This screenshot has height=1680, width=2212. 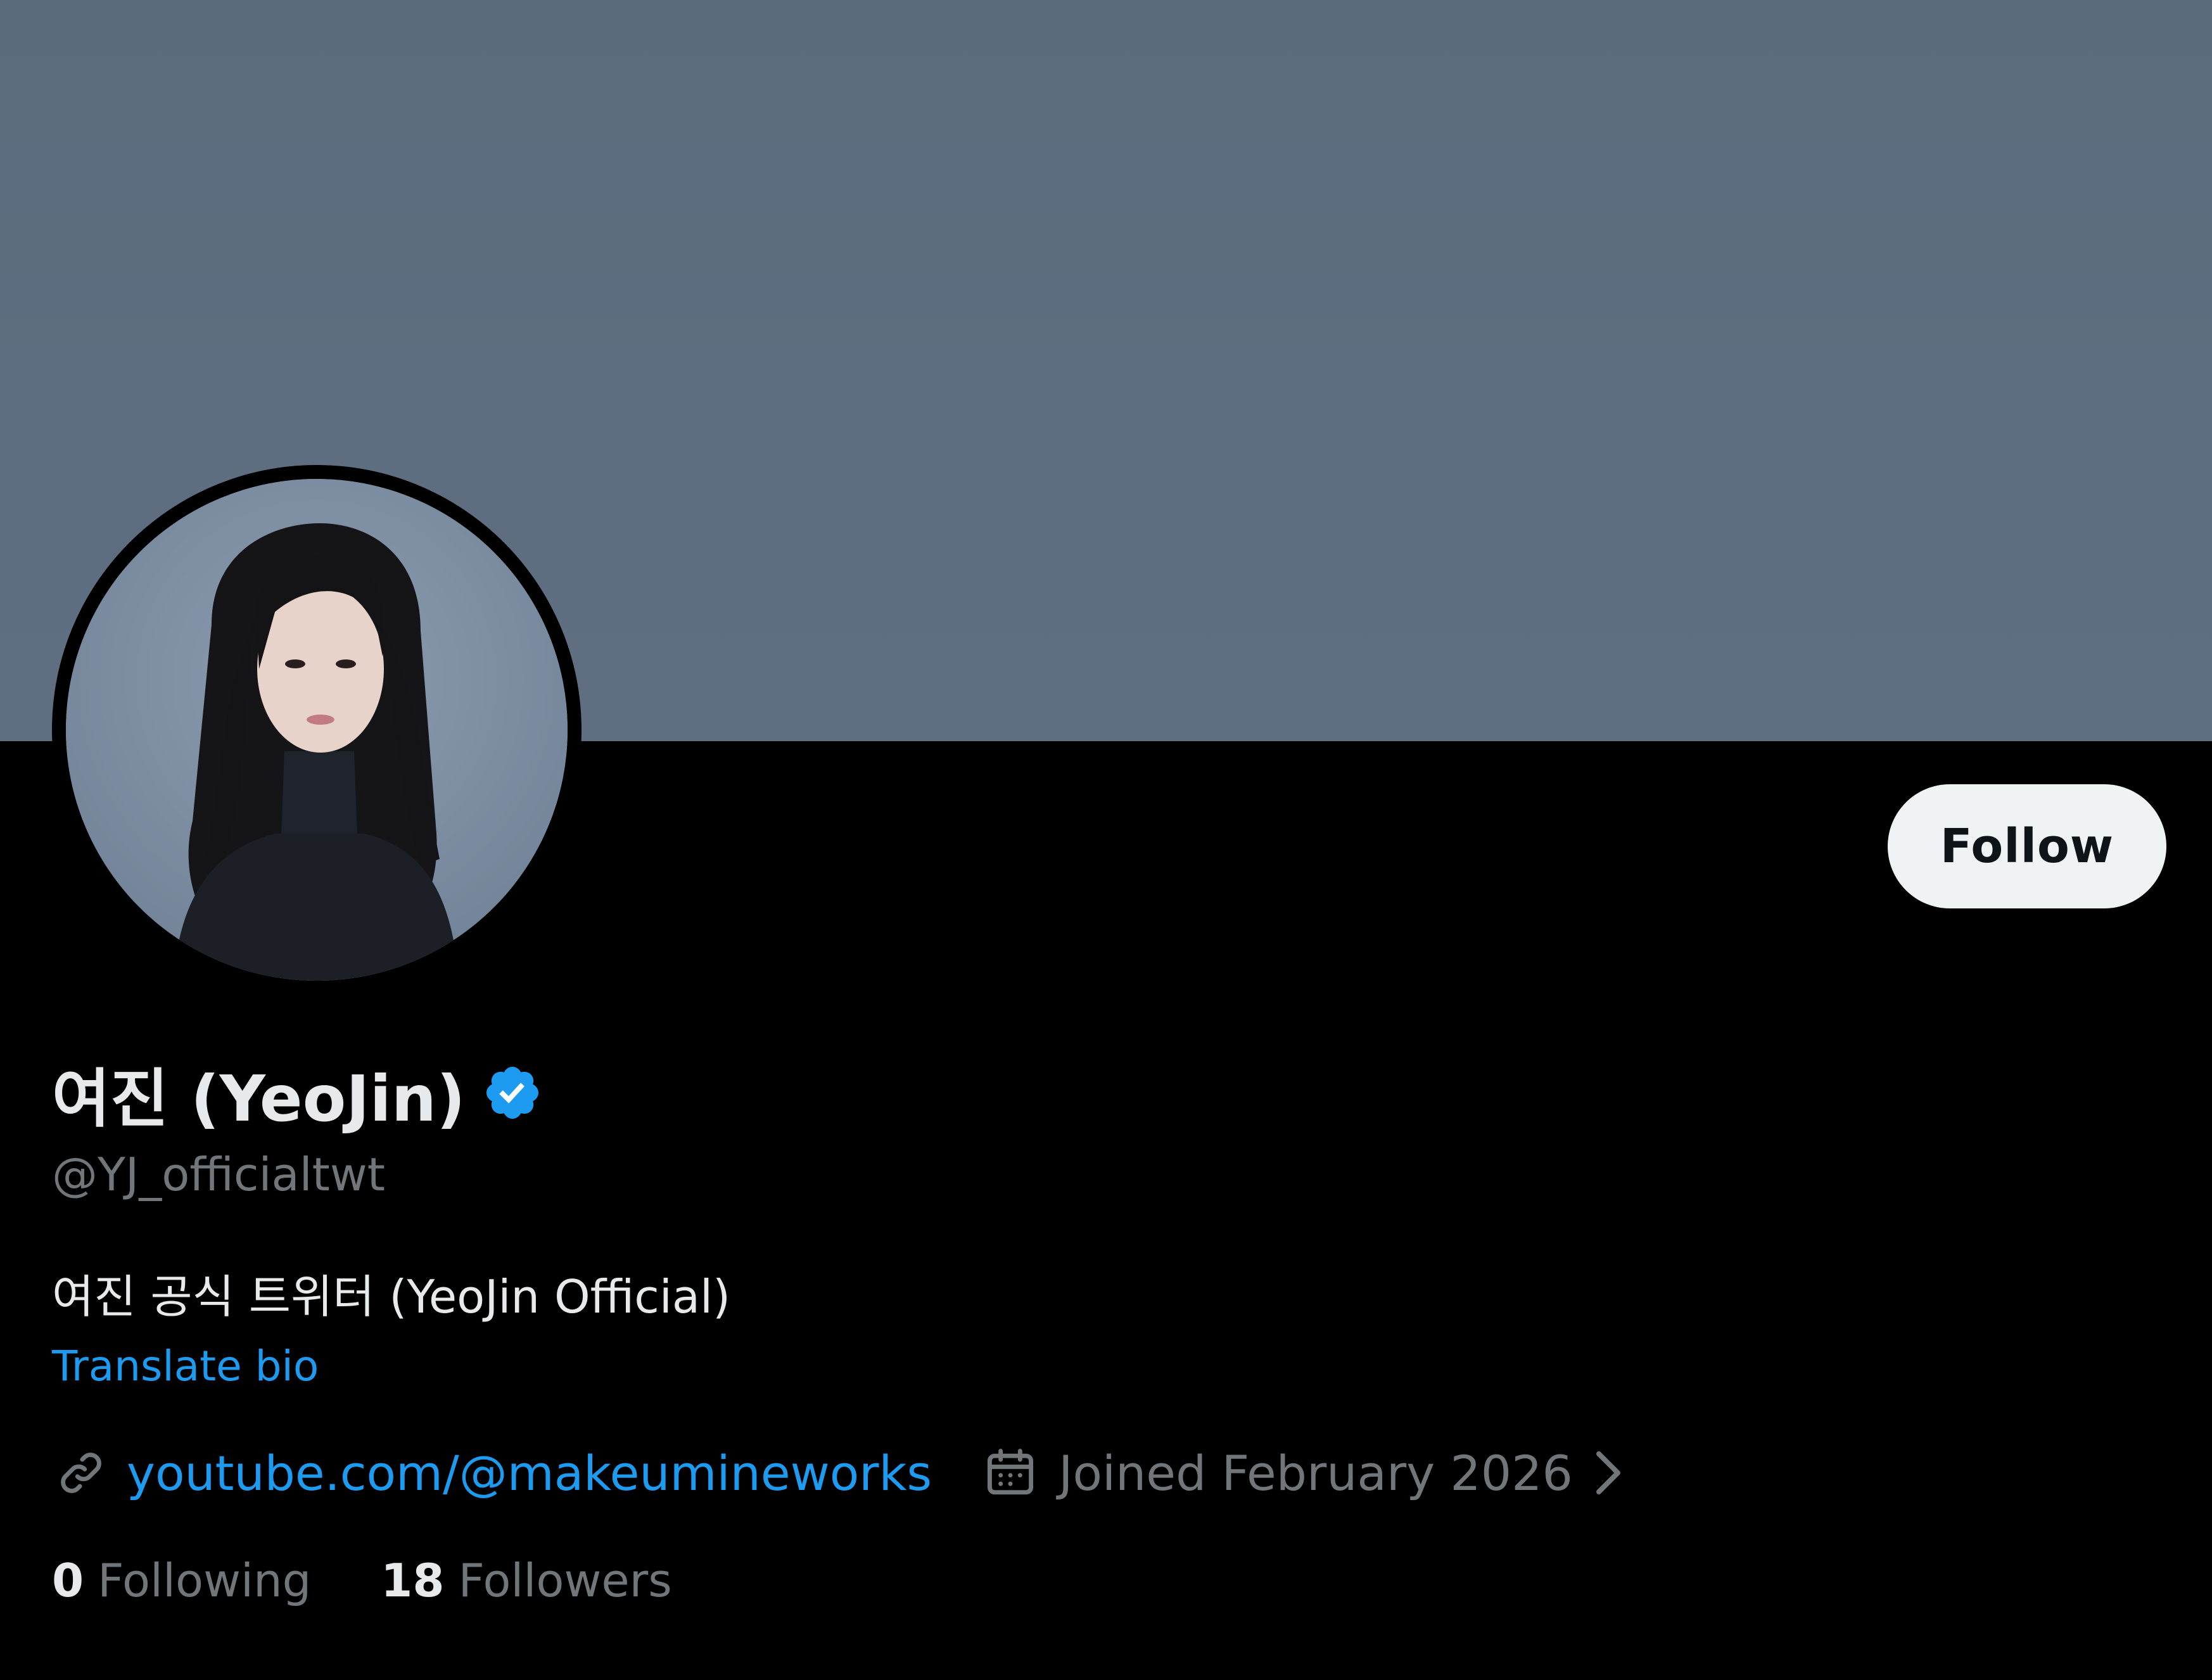 What do you see at coordinates (1315, 1473) in the screenshot?
I see `joined-date: Joined February 2026` at bounding box center [1315, 1473].